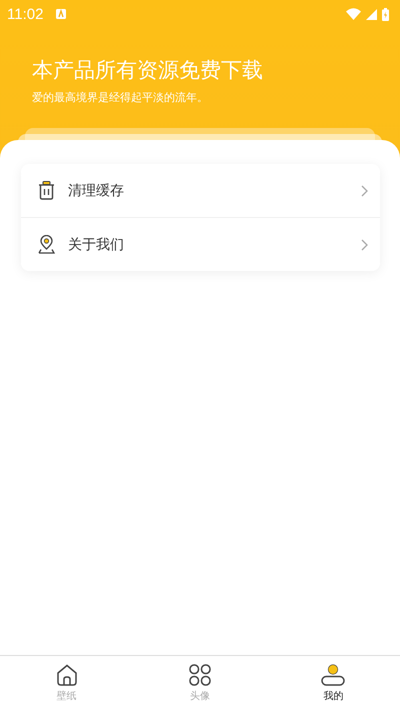 This screenshot has width=400, height=711. What do you see at coordinates (148, 70) in the screenshot?
I see `header-title: 本产品所有资源免费下载` at bounding box center [148, 70].